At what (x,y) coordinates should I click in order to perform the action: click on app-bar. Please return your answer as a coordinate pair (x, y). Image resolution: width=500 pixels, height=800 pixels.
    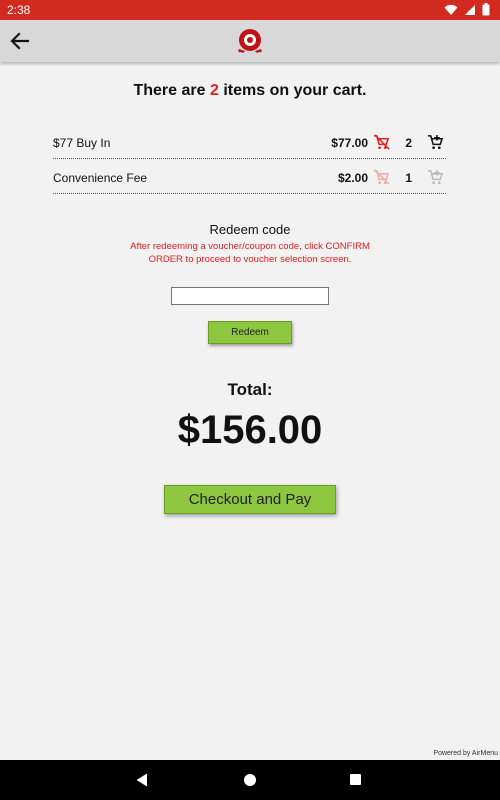
    Looking at the image, I should click on (250, 41).